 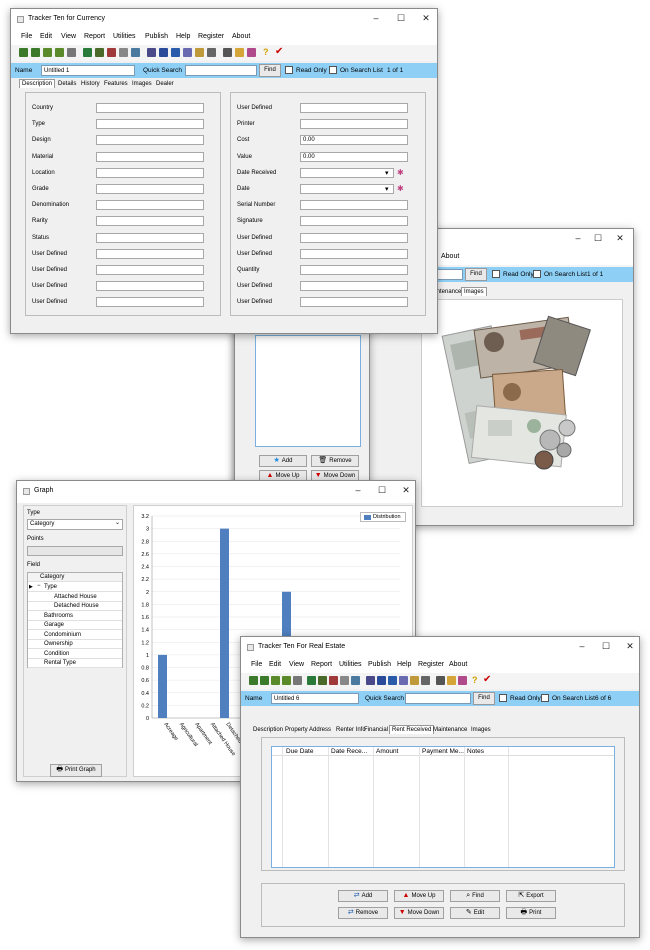 I want to click on add-button: ⇄ Add, so click(x=363, y=896).